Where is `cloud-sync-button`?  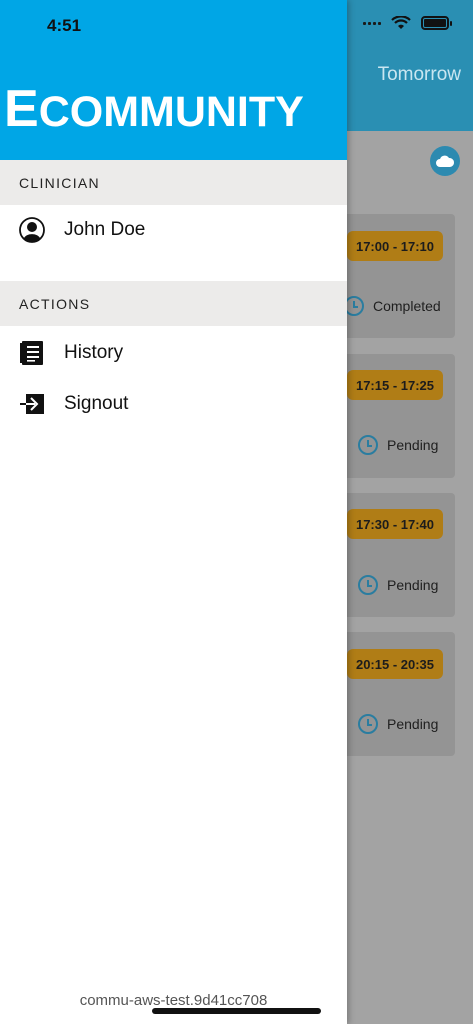 cloud-sync-button is located at coordinates (445, 161).